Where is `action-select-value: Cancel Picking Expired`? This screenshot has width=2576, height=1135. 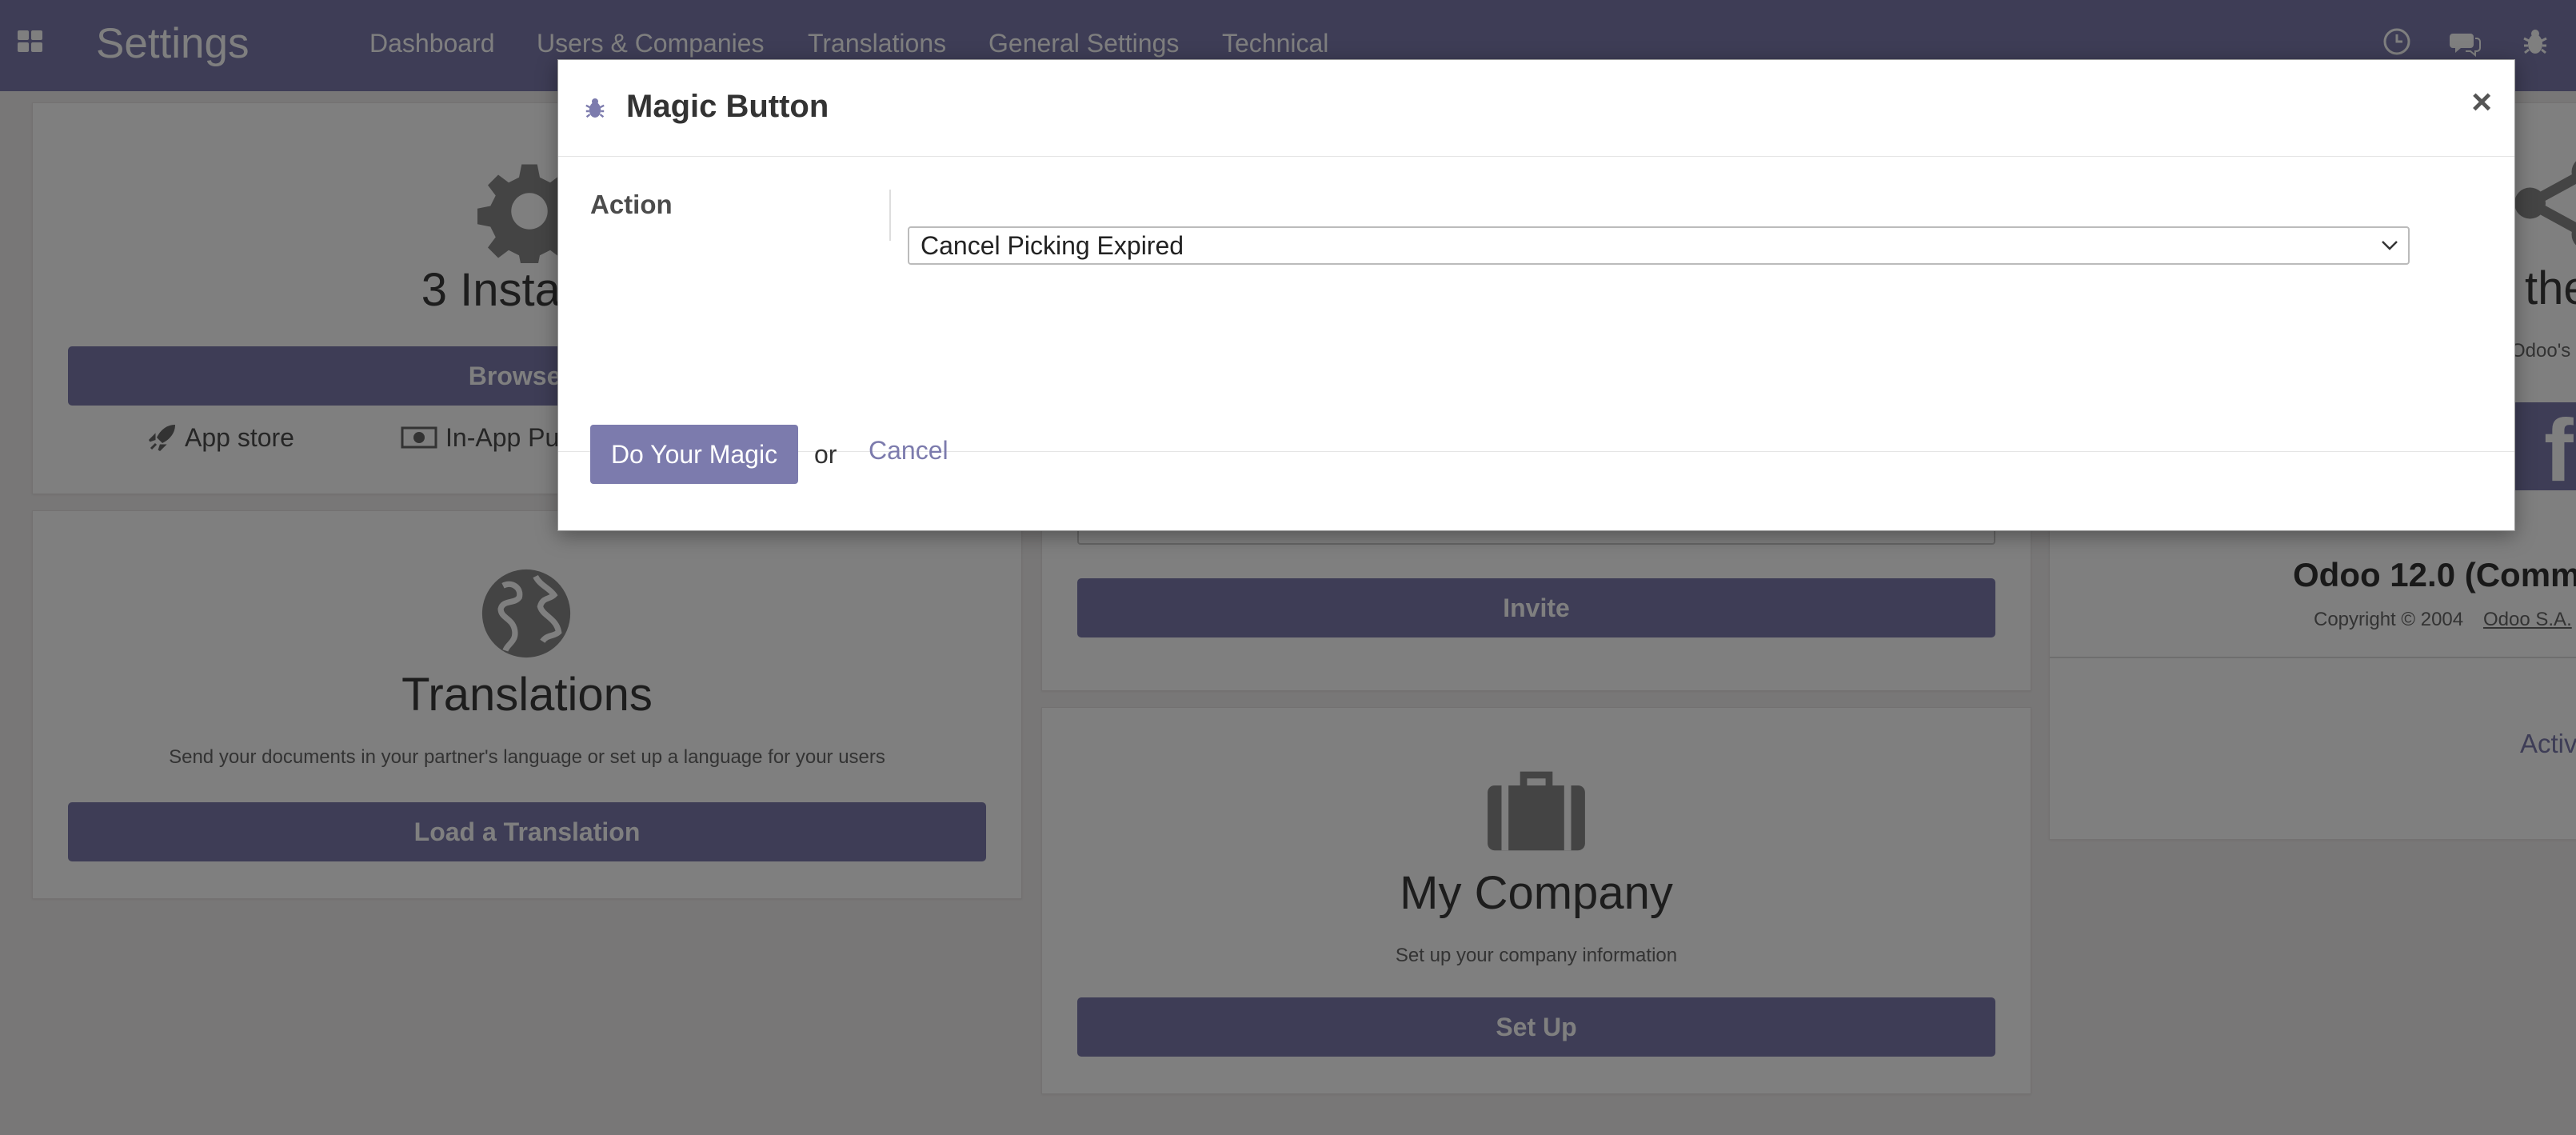 action-select-value: Cancel Picking Expired is located at coordinates (1053, 246).